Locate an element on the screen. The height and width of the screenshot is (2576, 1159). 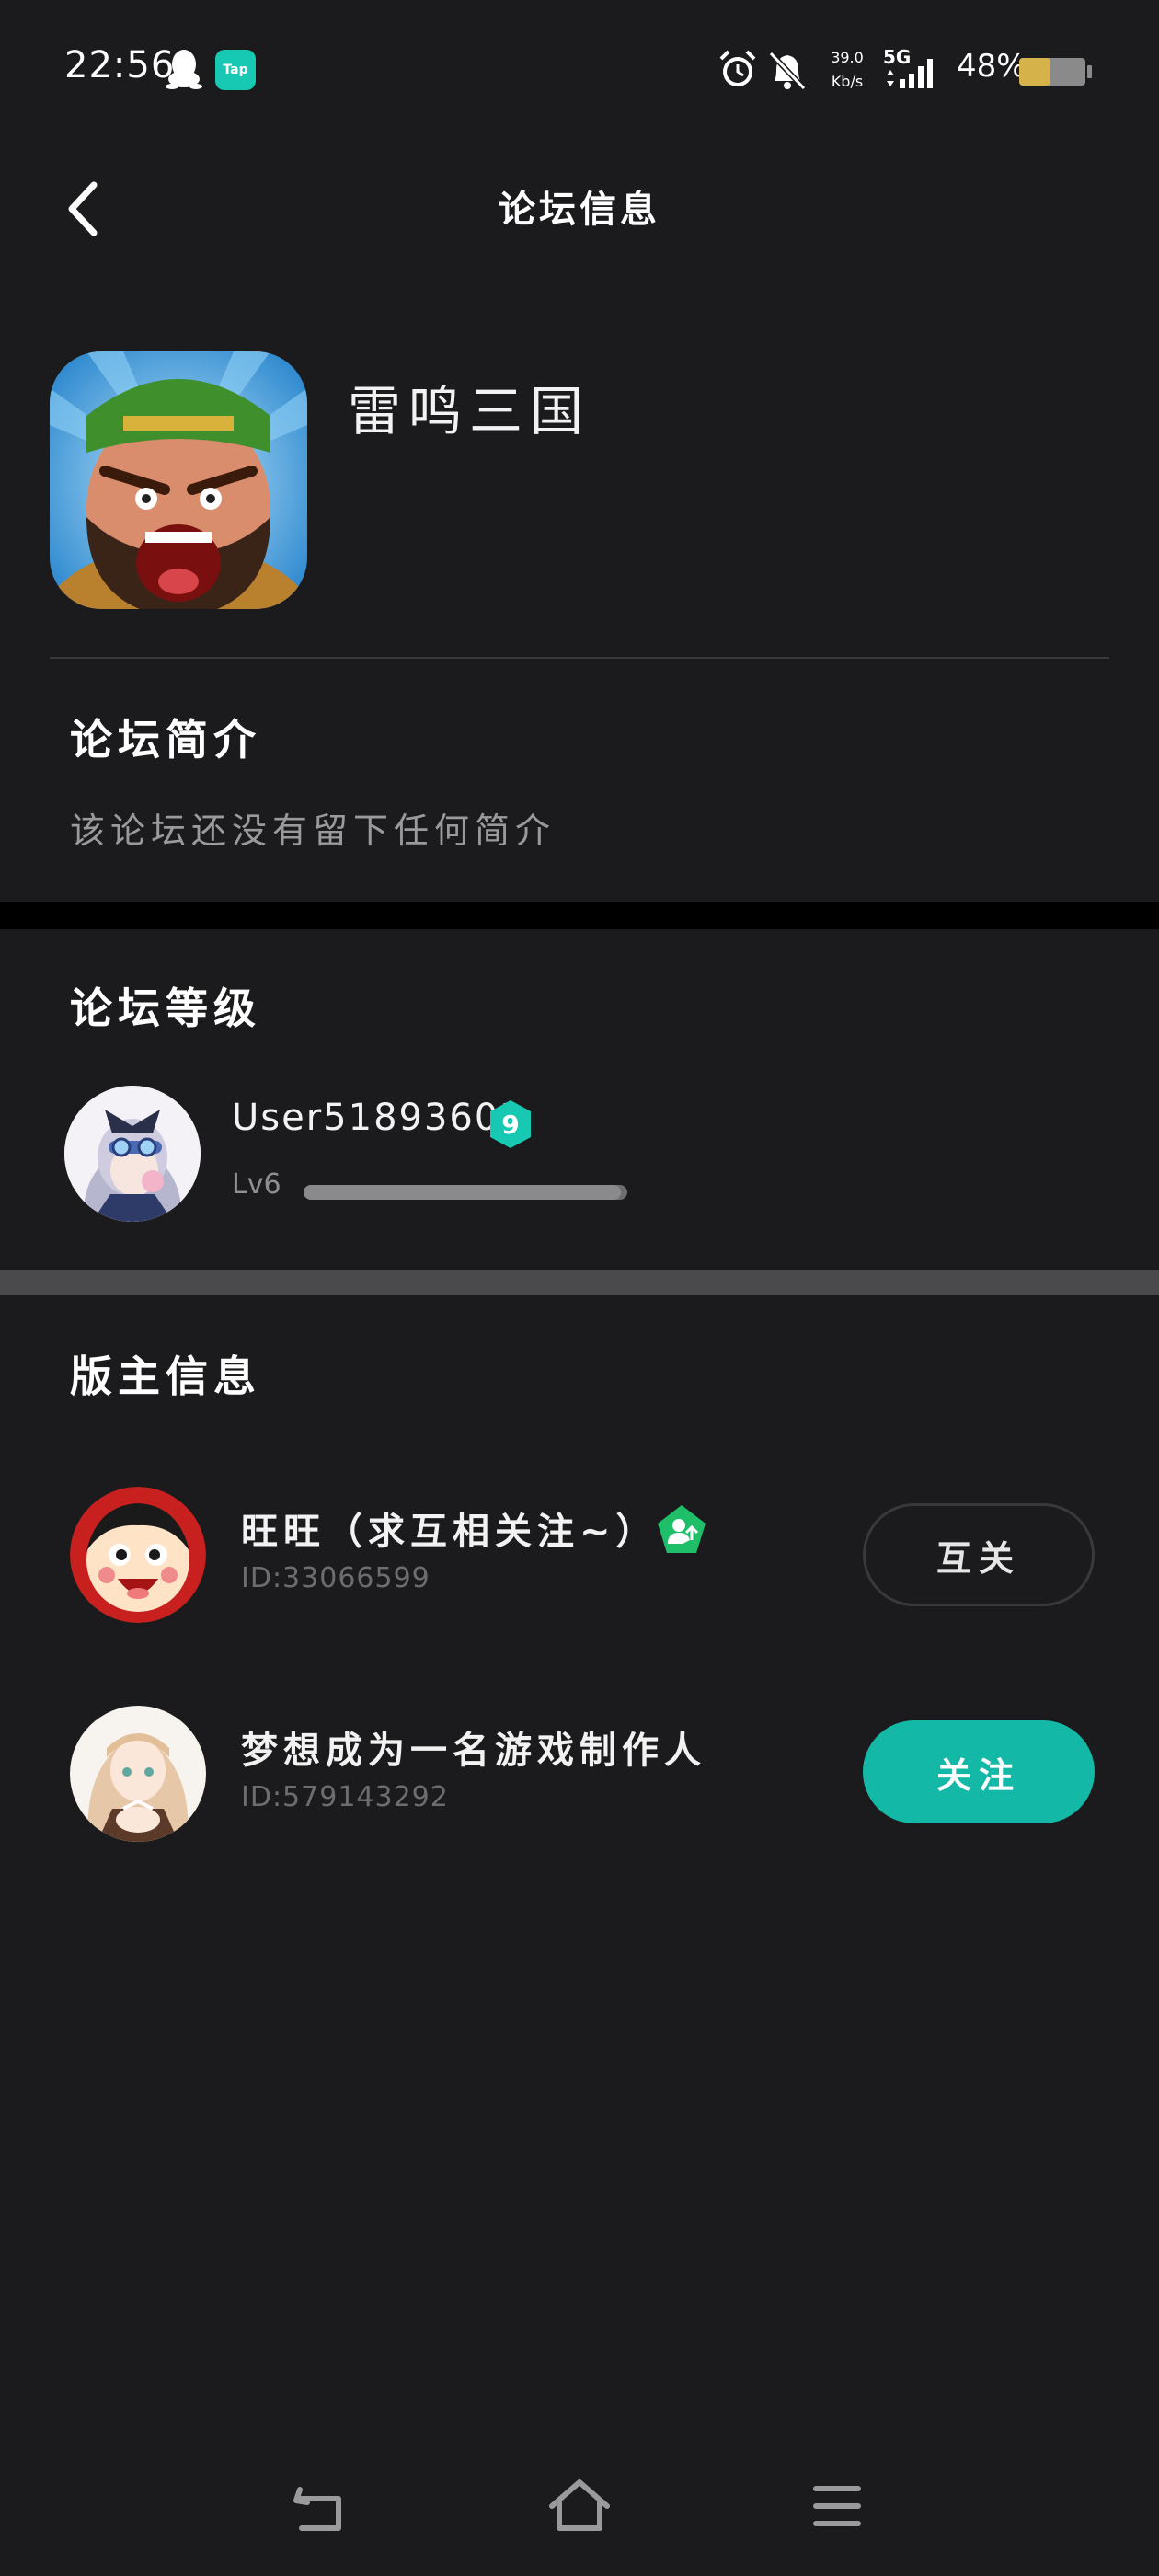
anime-girl-avatar-image is located at coordinates (138, 1774).